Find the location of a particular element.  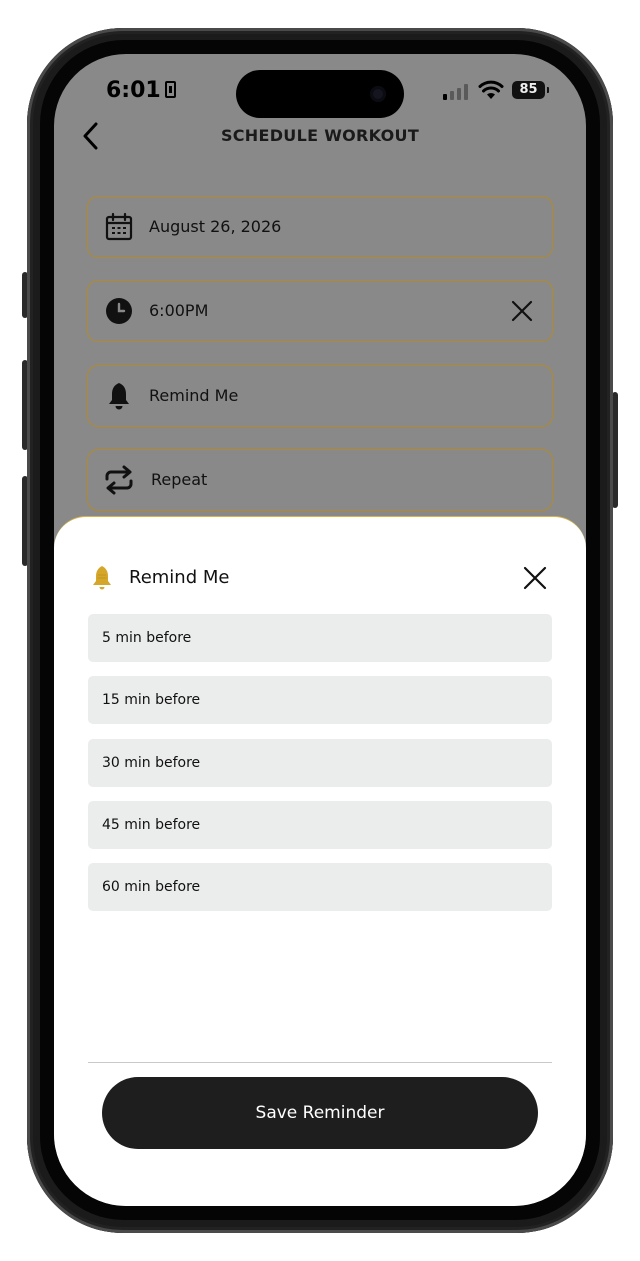

remind-me-field: Remind Me is located at coordinates (320, 396).